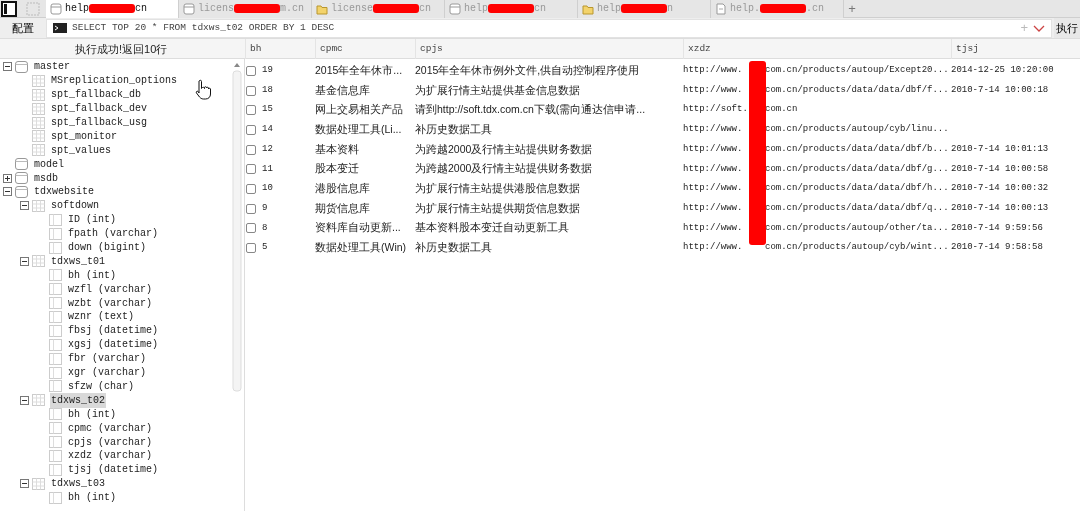  I want to click on tree-item: master, so click(52, 67).